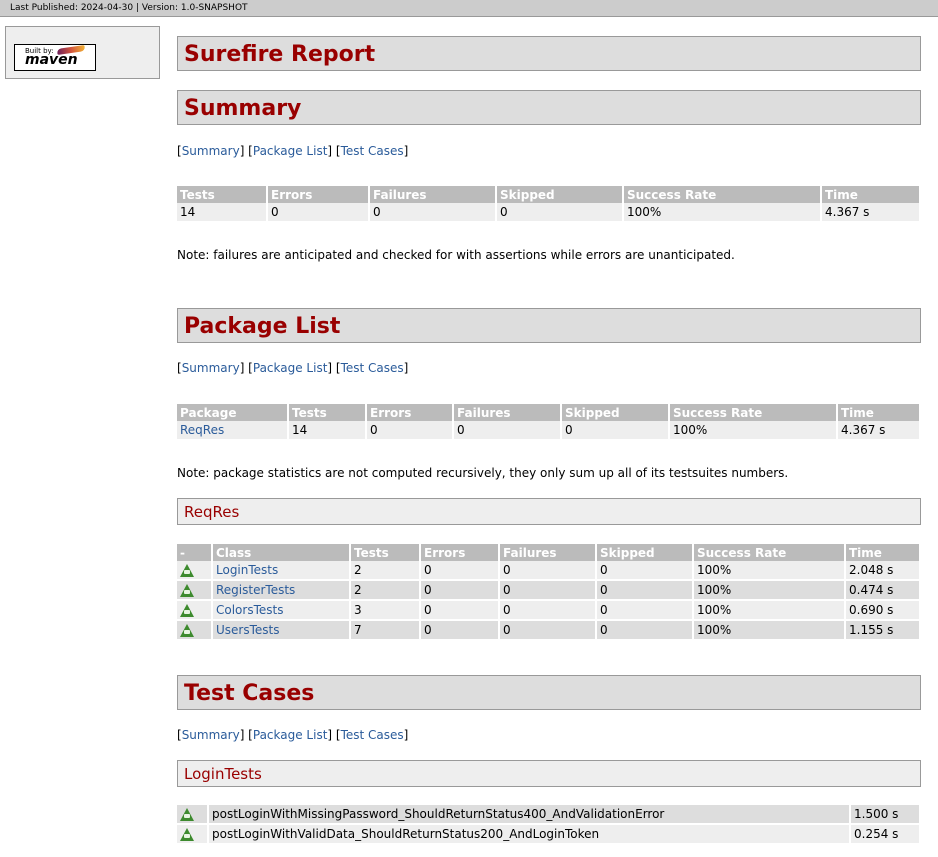  I want to click on class-link: LoginTests, so click(247, 570).